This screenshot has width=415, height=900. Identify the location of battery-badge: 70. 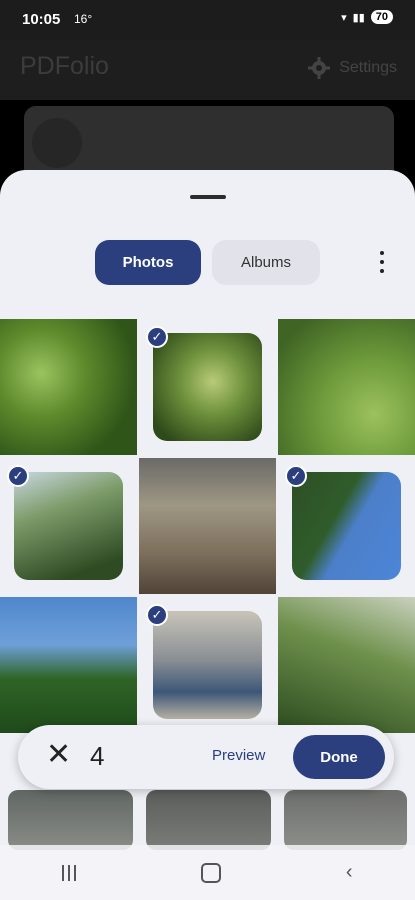
(381, 17).